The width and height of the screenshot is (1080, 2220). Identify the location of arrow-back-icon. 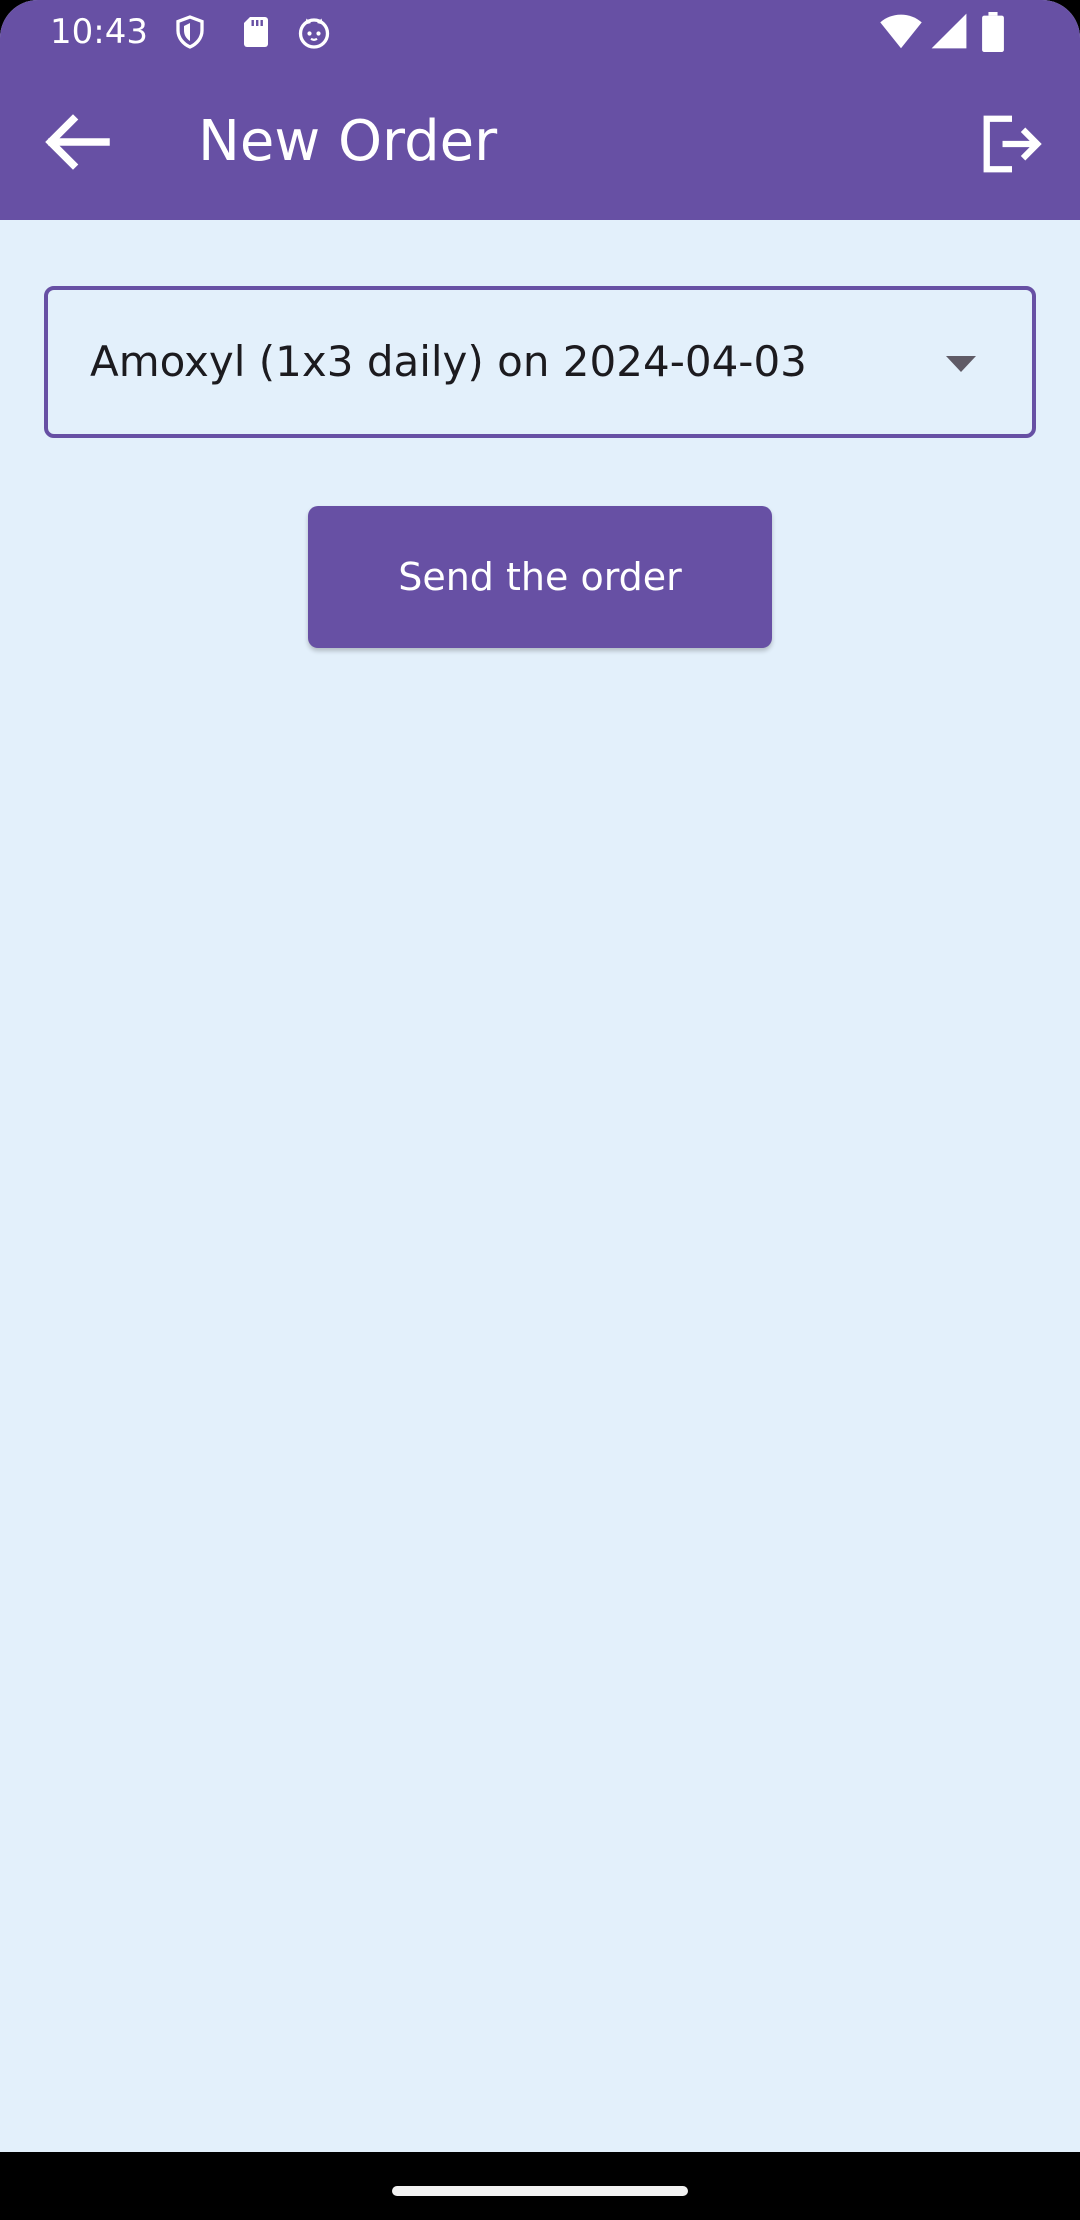
(76, 142).